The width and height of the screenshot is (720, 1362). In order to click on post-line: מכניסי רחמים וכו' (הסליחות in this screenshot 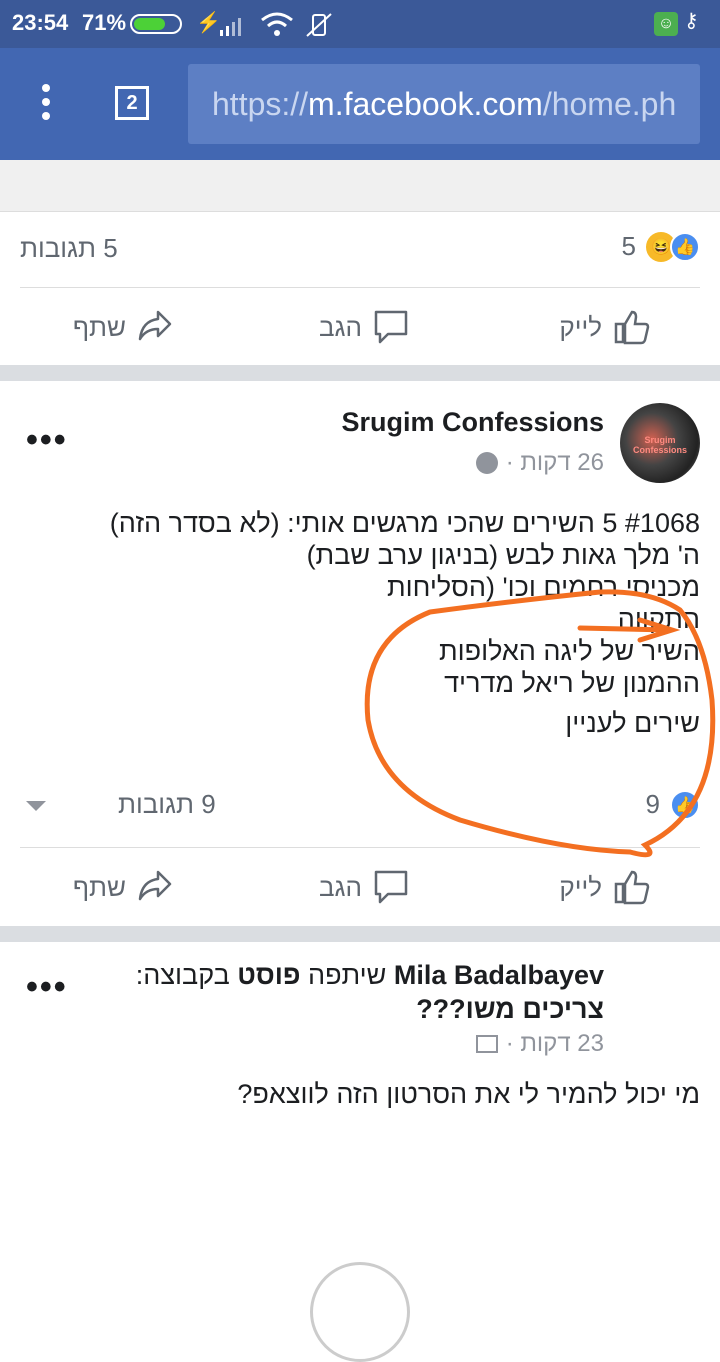, I will do `click(543, 587)`.